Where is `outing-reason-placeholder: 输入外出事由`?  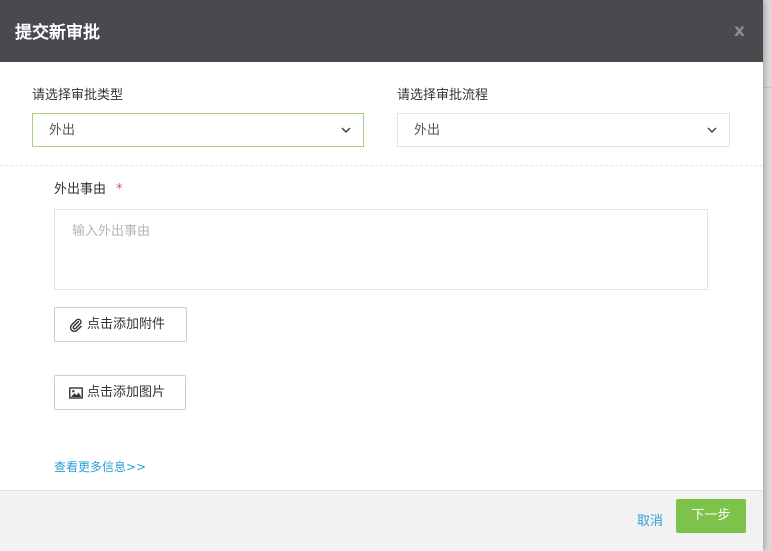 outing-reason-placeholder: 输入外出事由 is located at coordinates (111, 231).